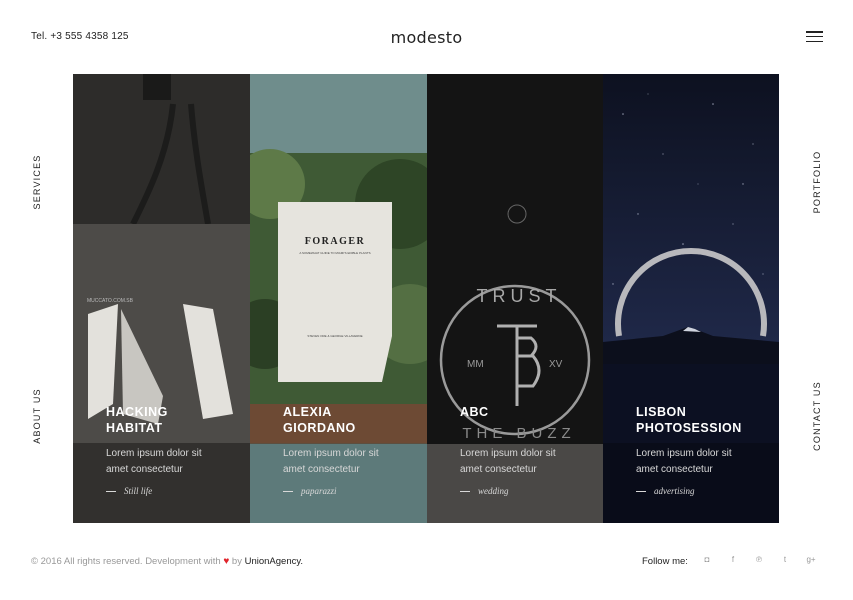  What do you see at coordinates (519, 296) in the screenshot?
I see `badge-top-text: TRUST` at bounding box center [519, 296].